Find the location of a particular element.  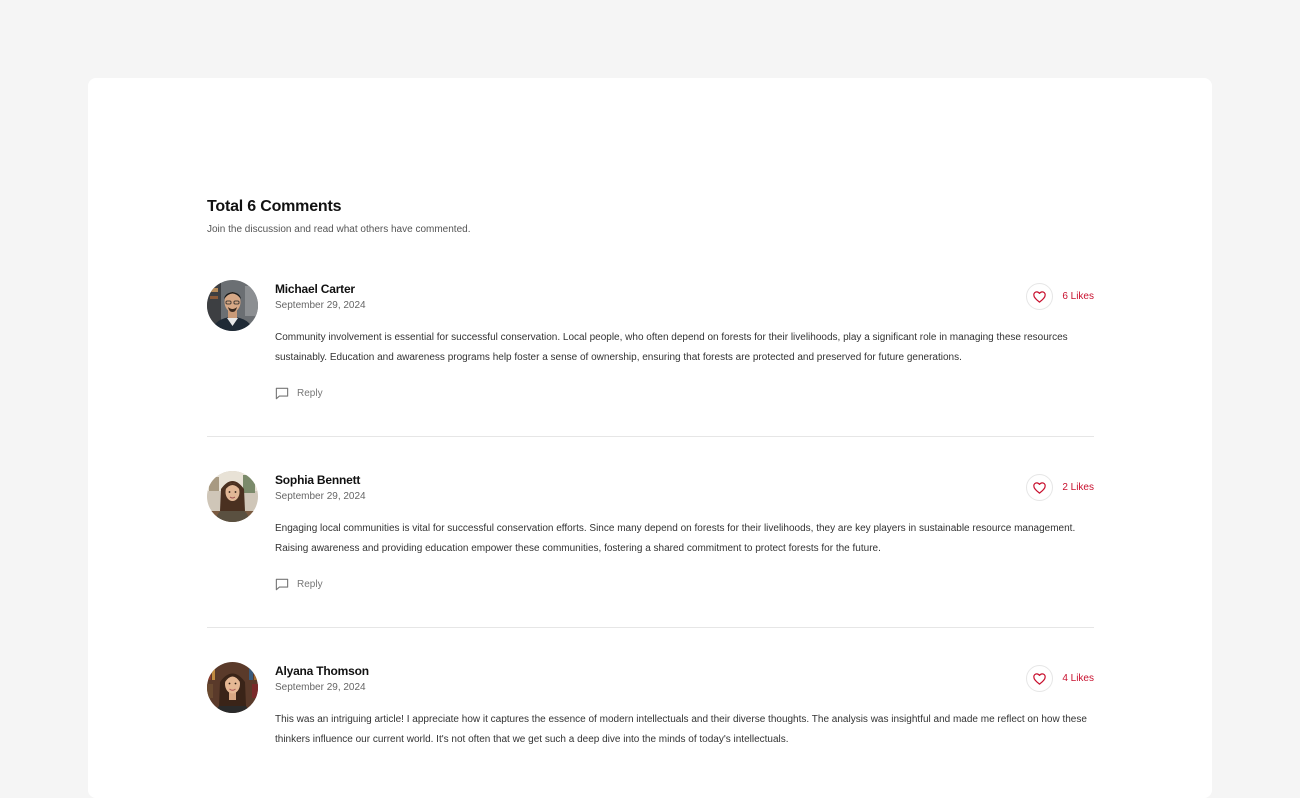

like-control: 4 Likes is located at coordinates (1060, 678).